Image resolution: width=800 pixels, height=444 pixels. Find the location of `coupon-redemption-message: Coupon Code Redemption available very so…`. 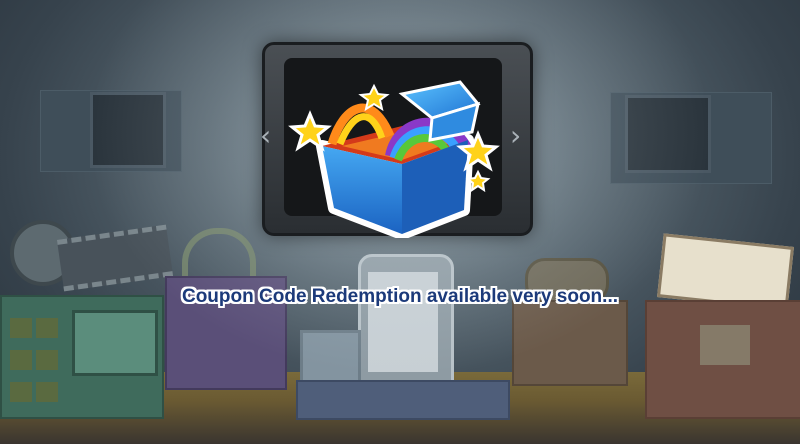

coupon-redemption-message: Coupon Code Redemption available very so… is located at coordinates (400, 296).